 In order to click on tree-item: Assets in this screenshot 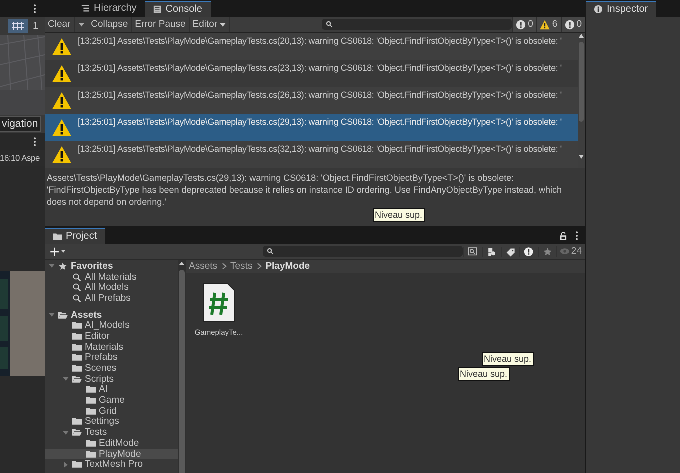, I will do `click(111, 315)`.